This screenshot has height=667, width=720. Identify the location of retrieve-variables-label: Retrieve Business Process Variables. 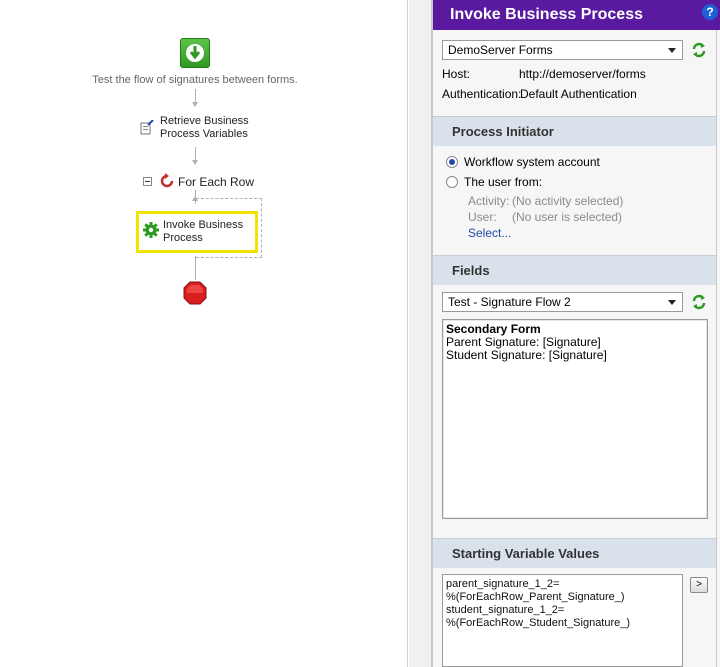
(204, 128).